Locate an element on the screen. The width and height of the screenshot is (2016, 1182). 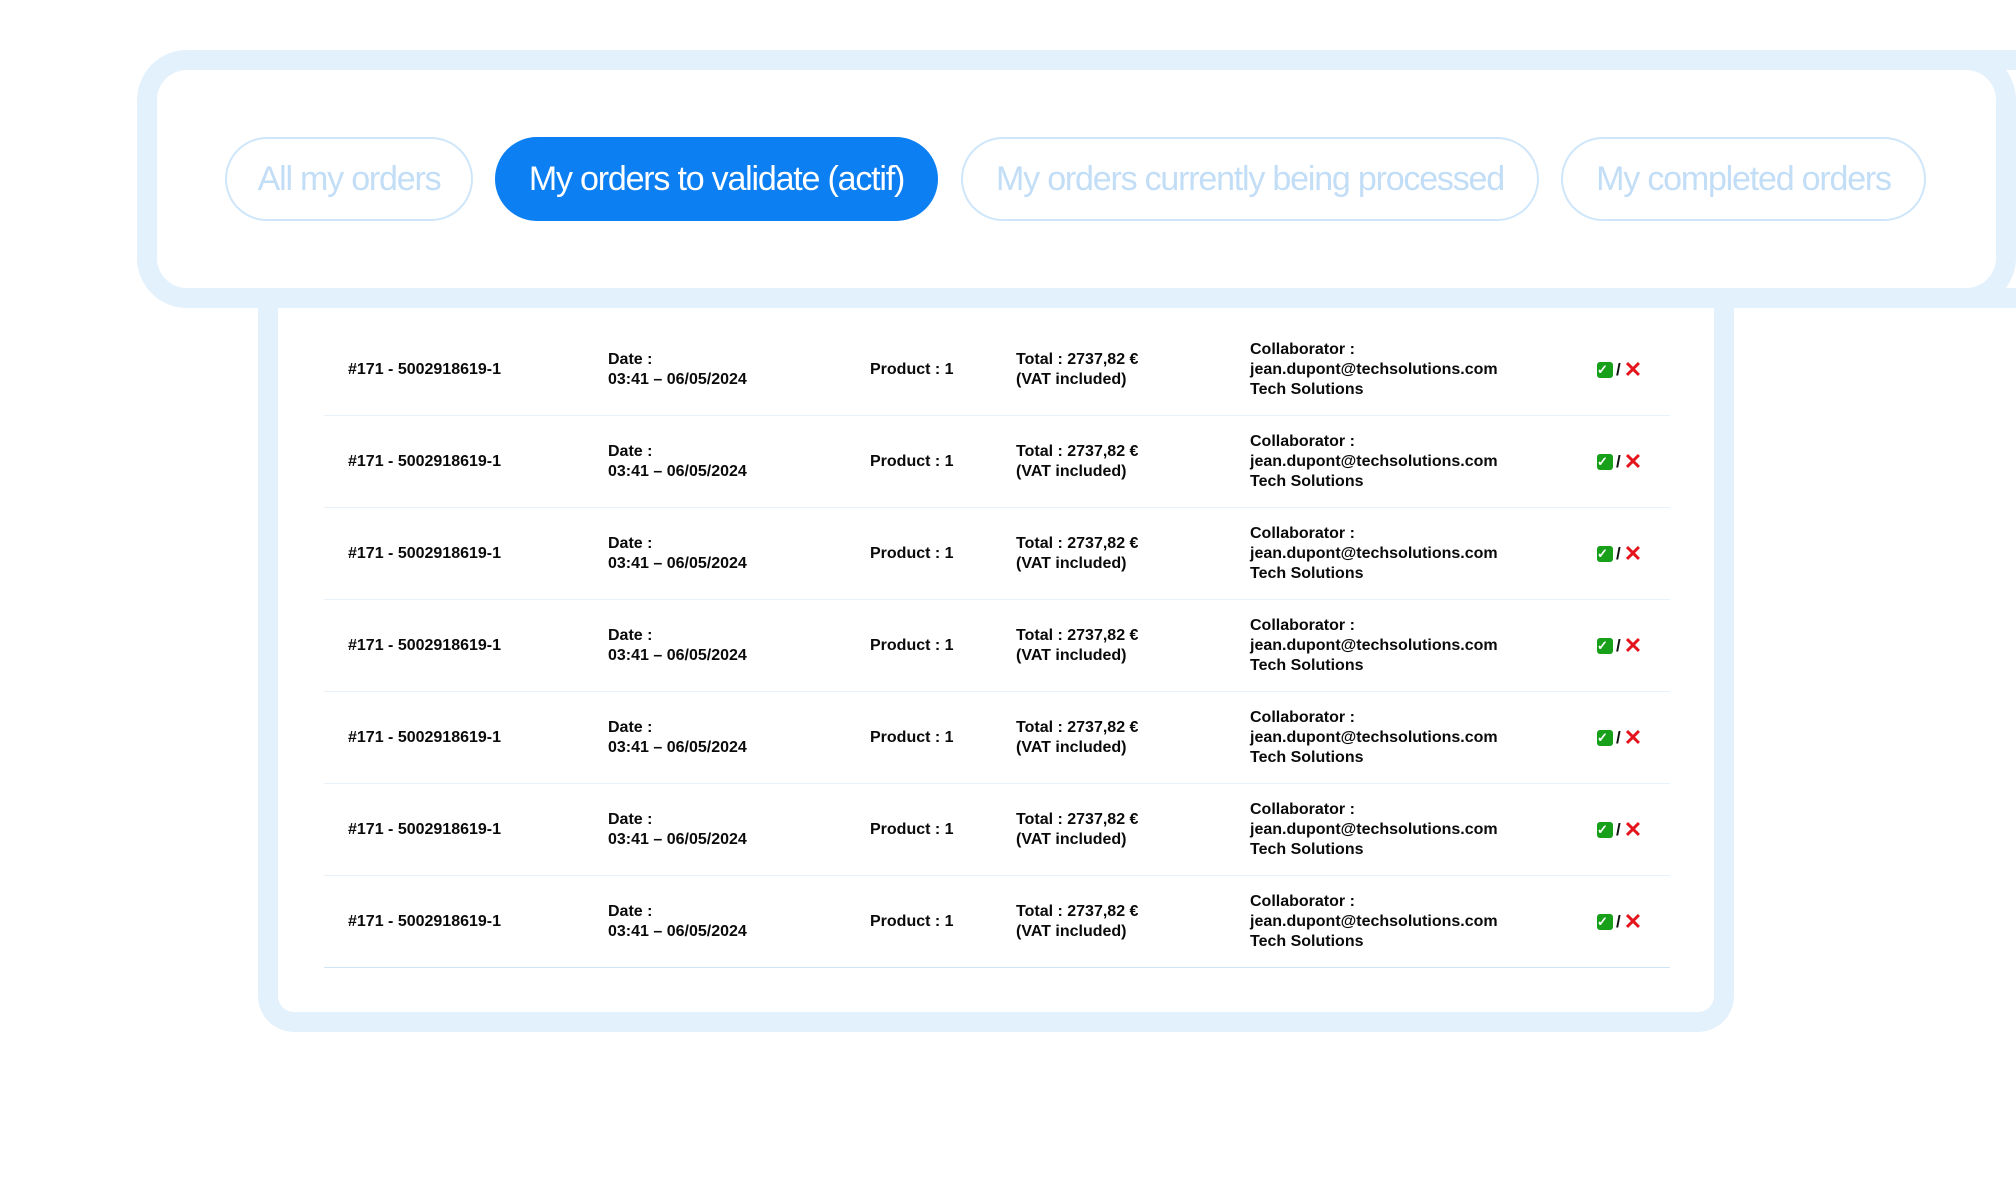
tab-orders-processing: My orders currently being processed is located at coordinates (1250, 179).